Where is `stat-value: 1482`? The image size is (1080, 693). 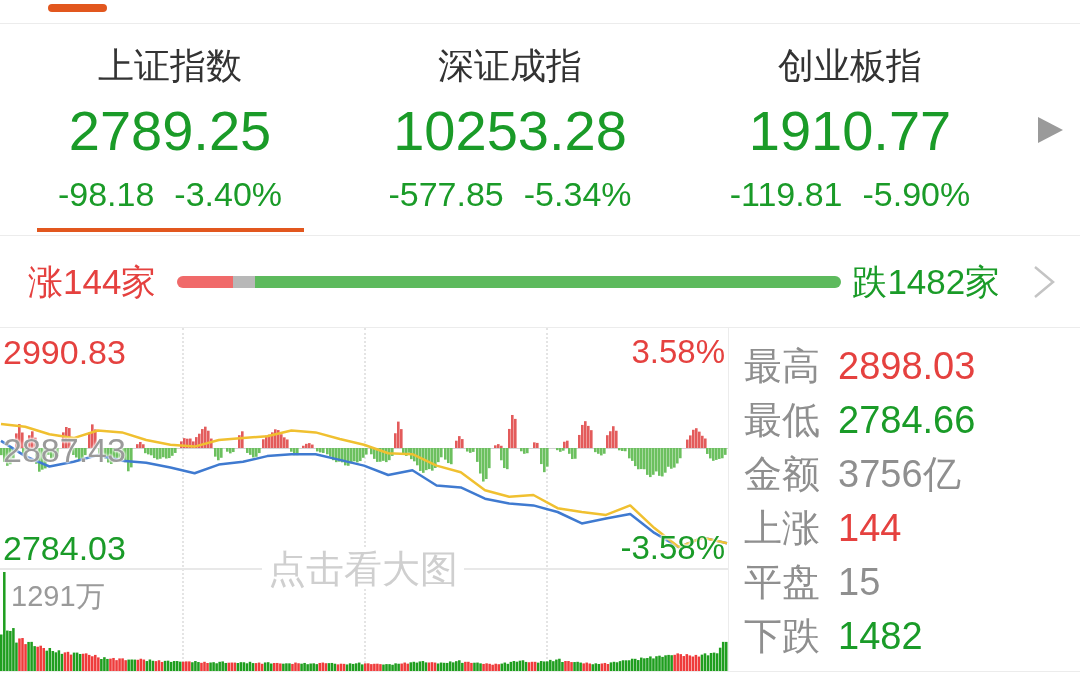
stat-value: 1482 is located at coordinates (880, 636).